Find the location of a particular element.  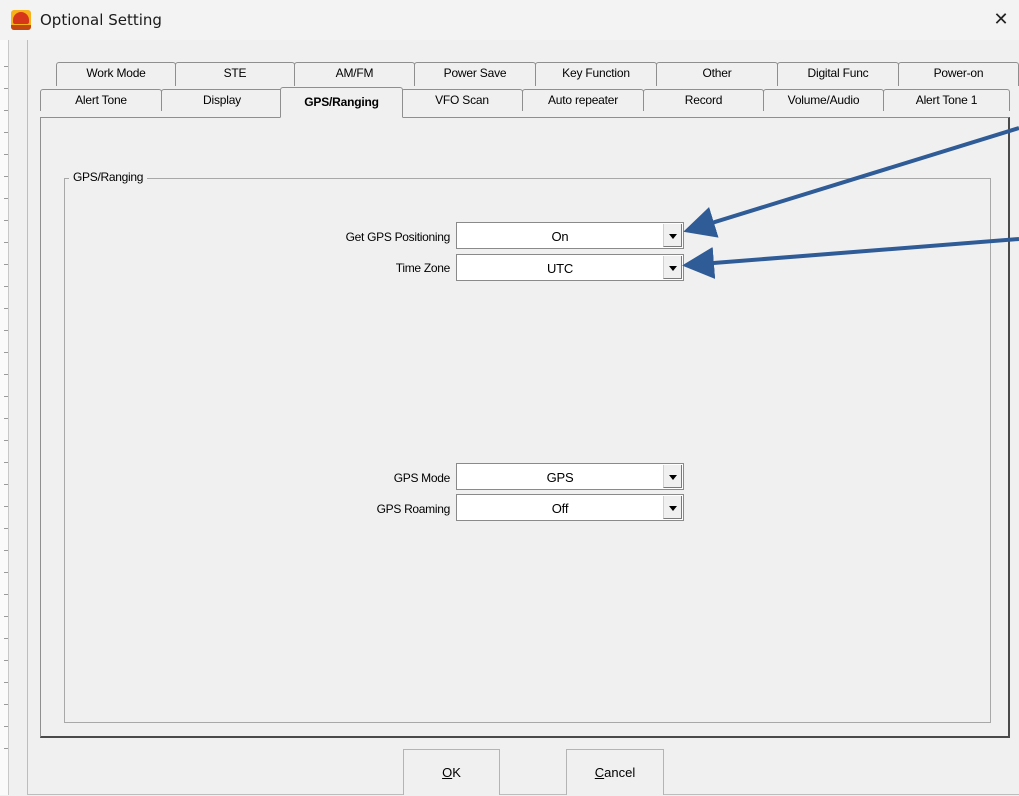

annotation-arrow-gps-positioning is located at coordinates (851, 182).